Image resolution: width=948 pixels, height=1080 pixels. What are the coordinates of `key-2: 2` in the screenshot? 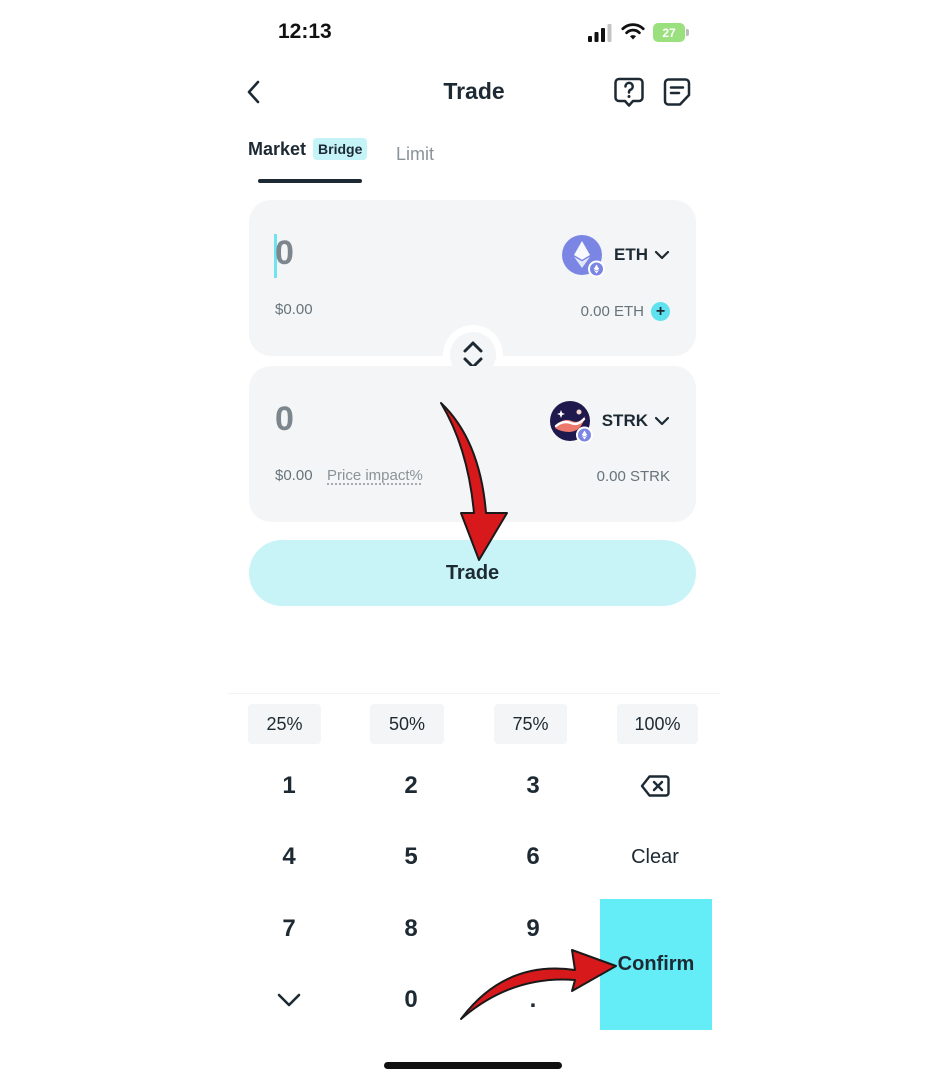 It's located at (411, 786).